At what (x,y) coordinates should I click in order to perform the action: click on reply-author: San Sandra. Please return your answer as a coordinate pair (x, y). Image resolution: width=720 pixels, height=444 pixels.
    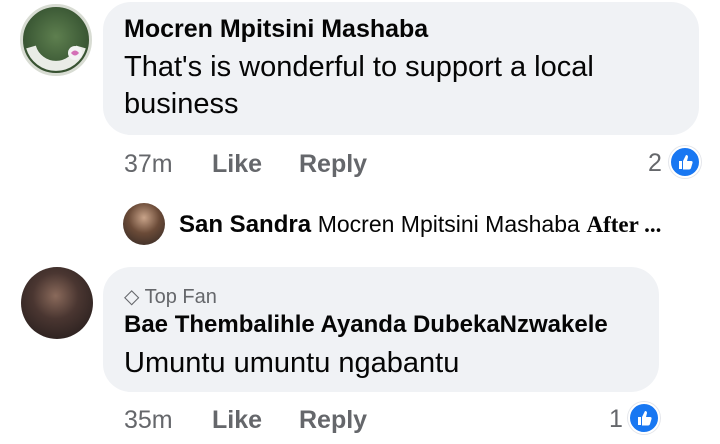
    Looking at the image, I should click on (245, 224).